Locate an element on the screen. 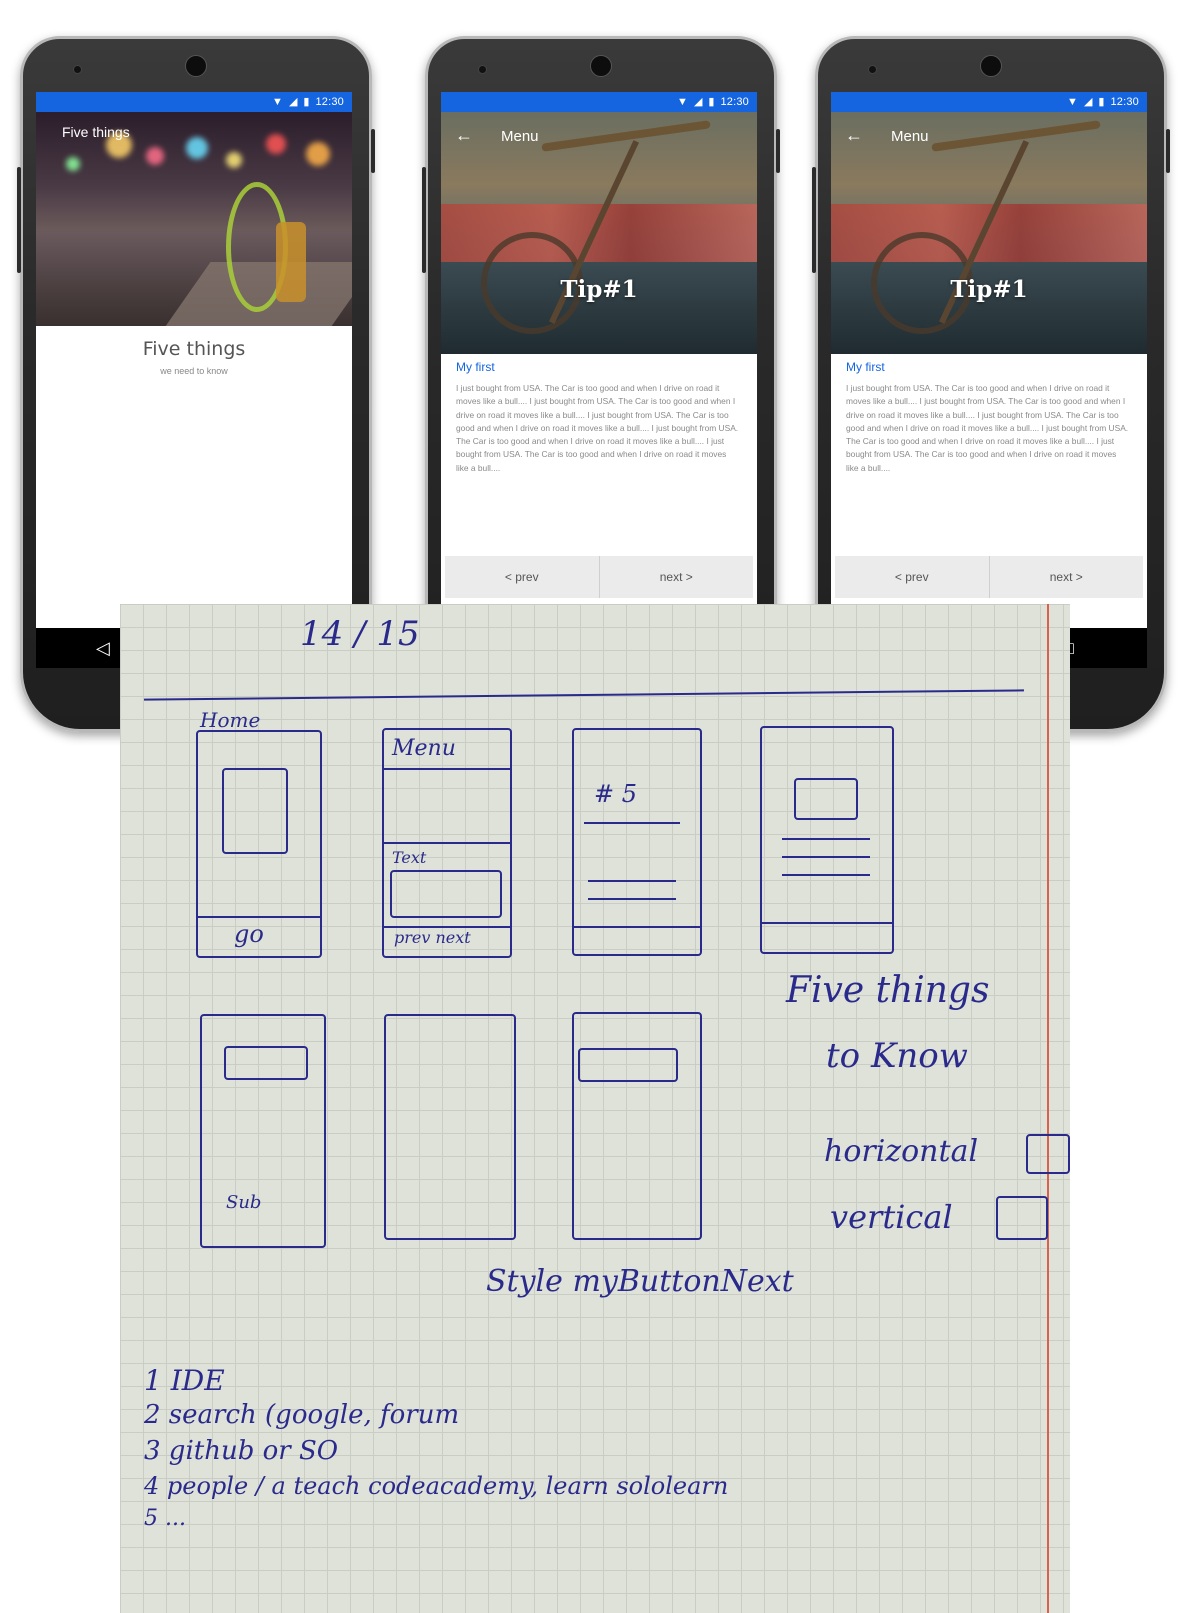  page-subtitle: we need to know is located at coordinates (194, 371).